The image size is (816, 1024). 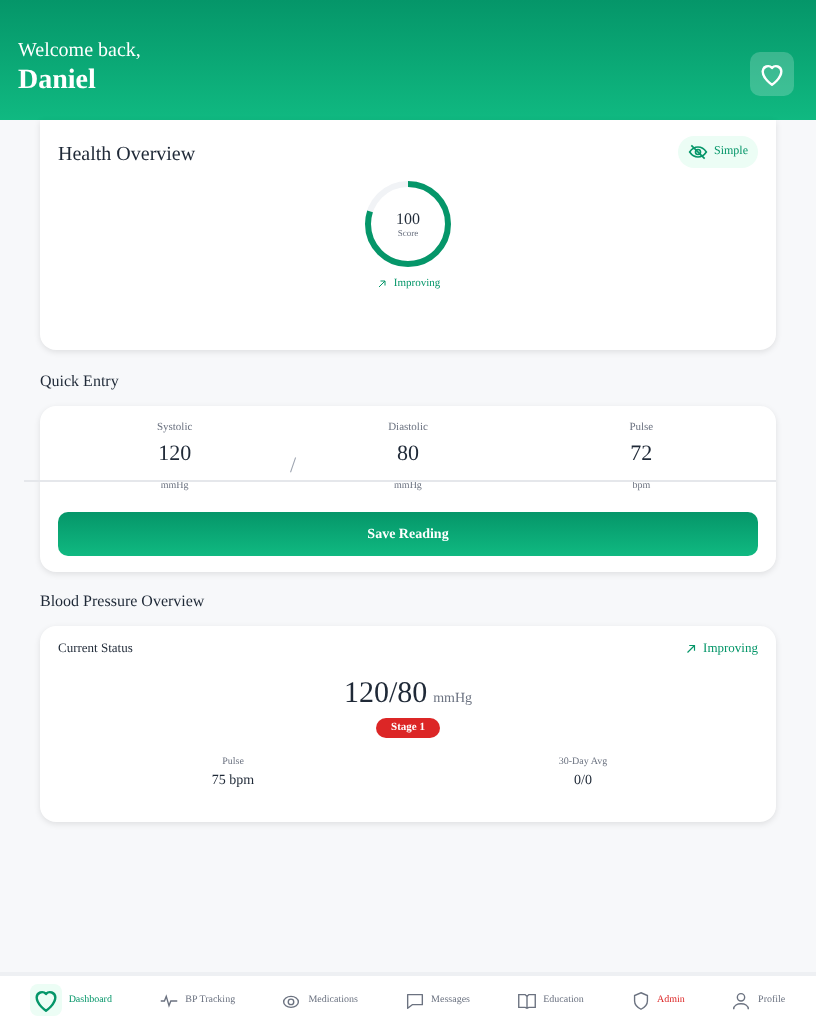 What do you see at coordinates (772, 74) in the screenshot?
I see `favorites-button` at bounding box center [772, 74].